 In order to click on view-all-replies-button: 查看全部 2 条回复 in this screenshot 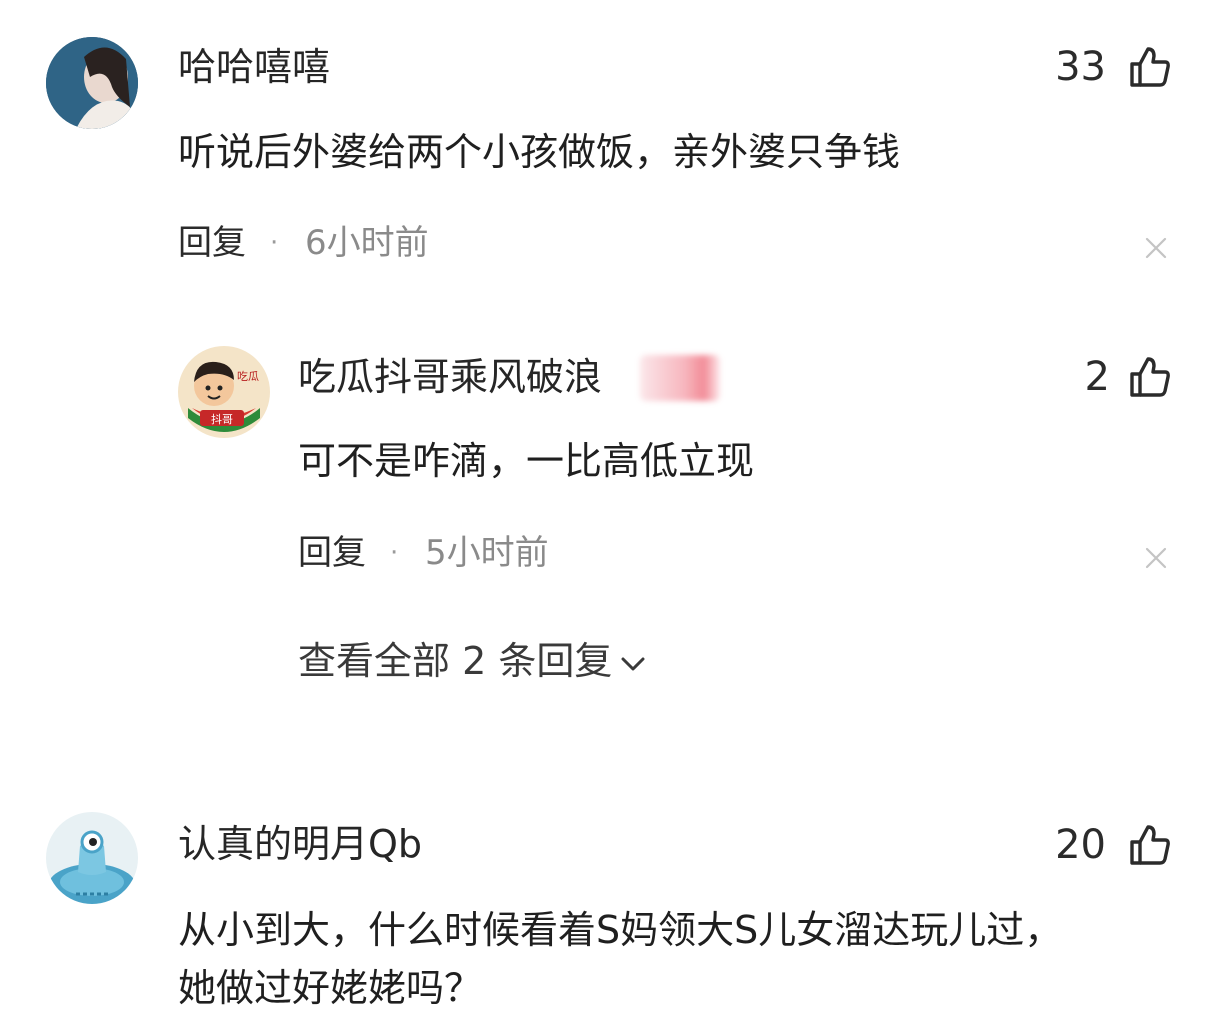, I will do `click(473, 661)`.